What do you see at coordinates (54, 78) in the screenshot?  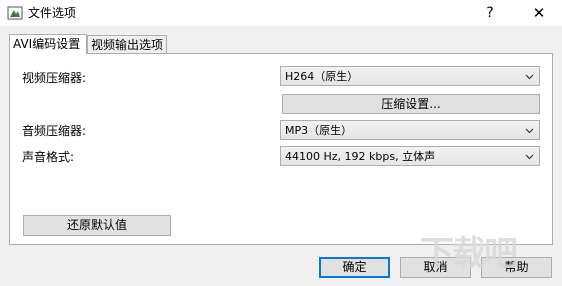 I see `video-compressor-label: 视频压缩器:` at bounding box center [54, 78].